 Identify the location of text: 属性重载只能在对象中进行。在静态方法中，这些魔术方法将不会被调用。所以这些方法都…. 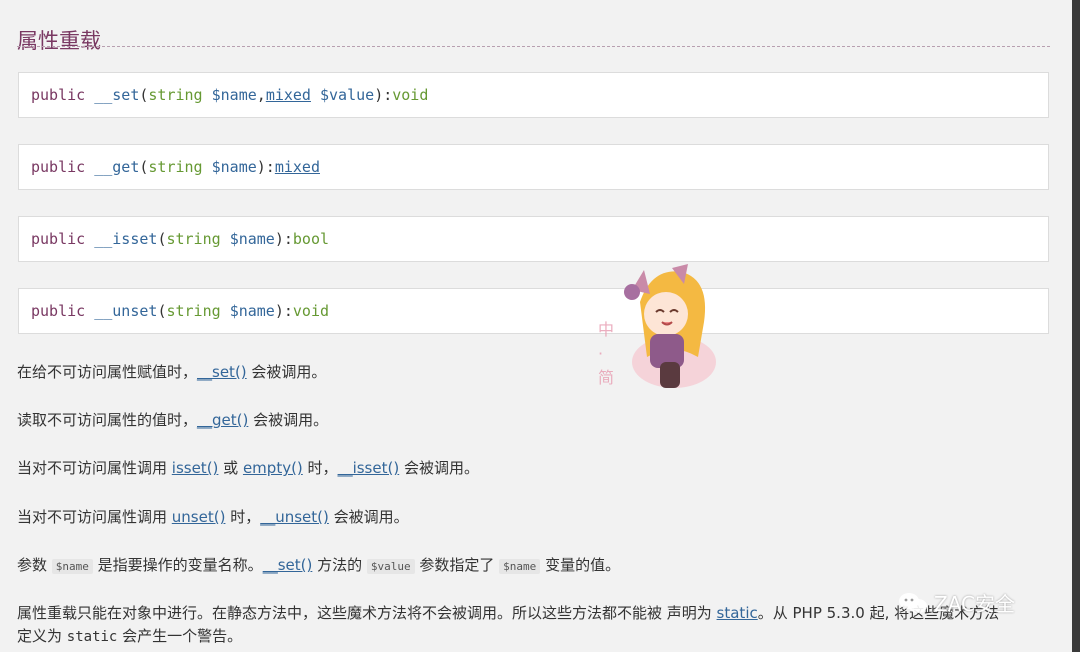
(367, 613).